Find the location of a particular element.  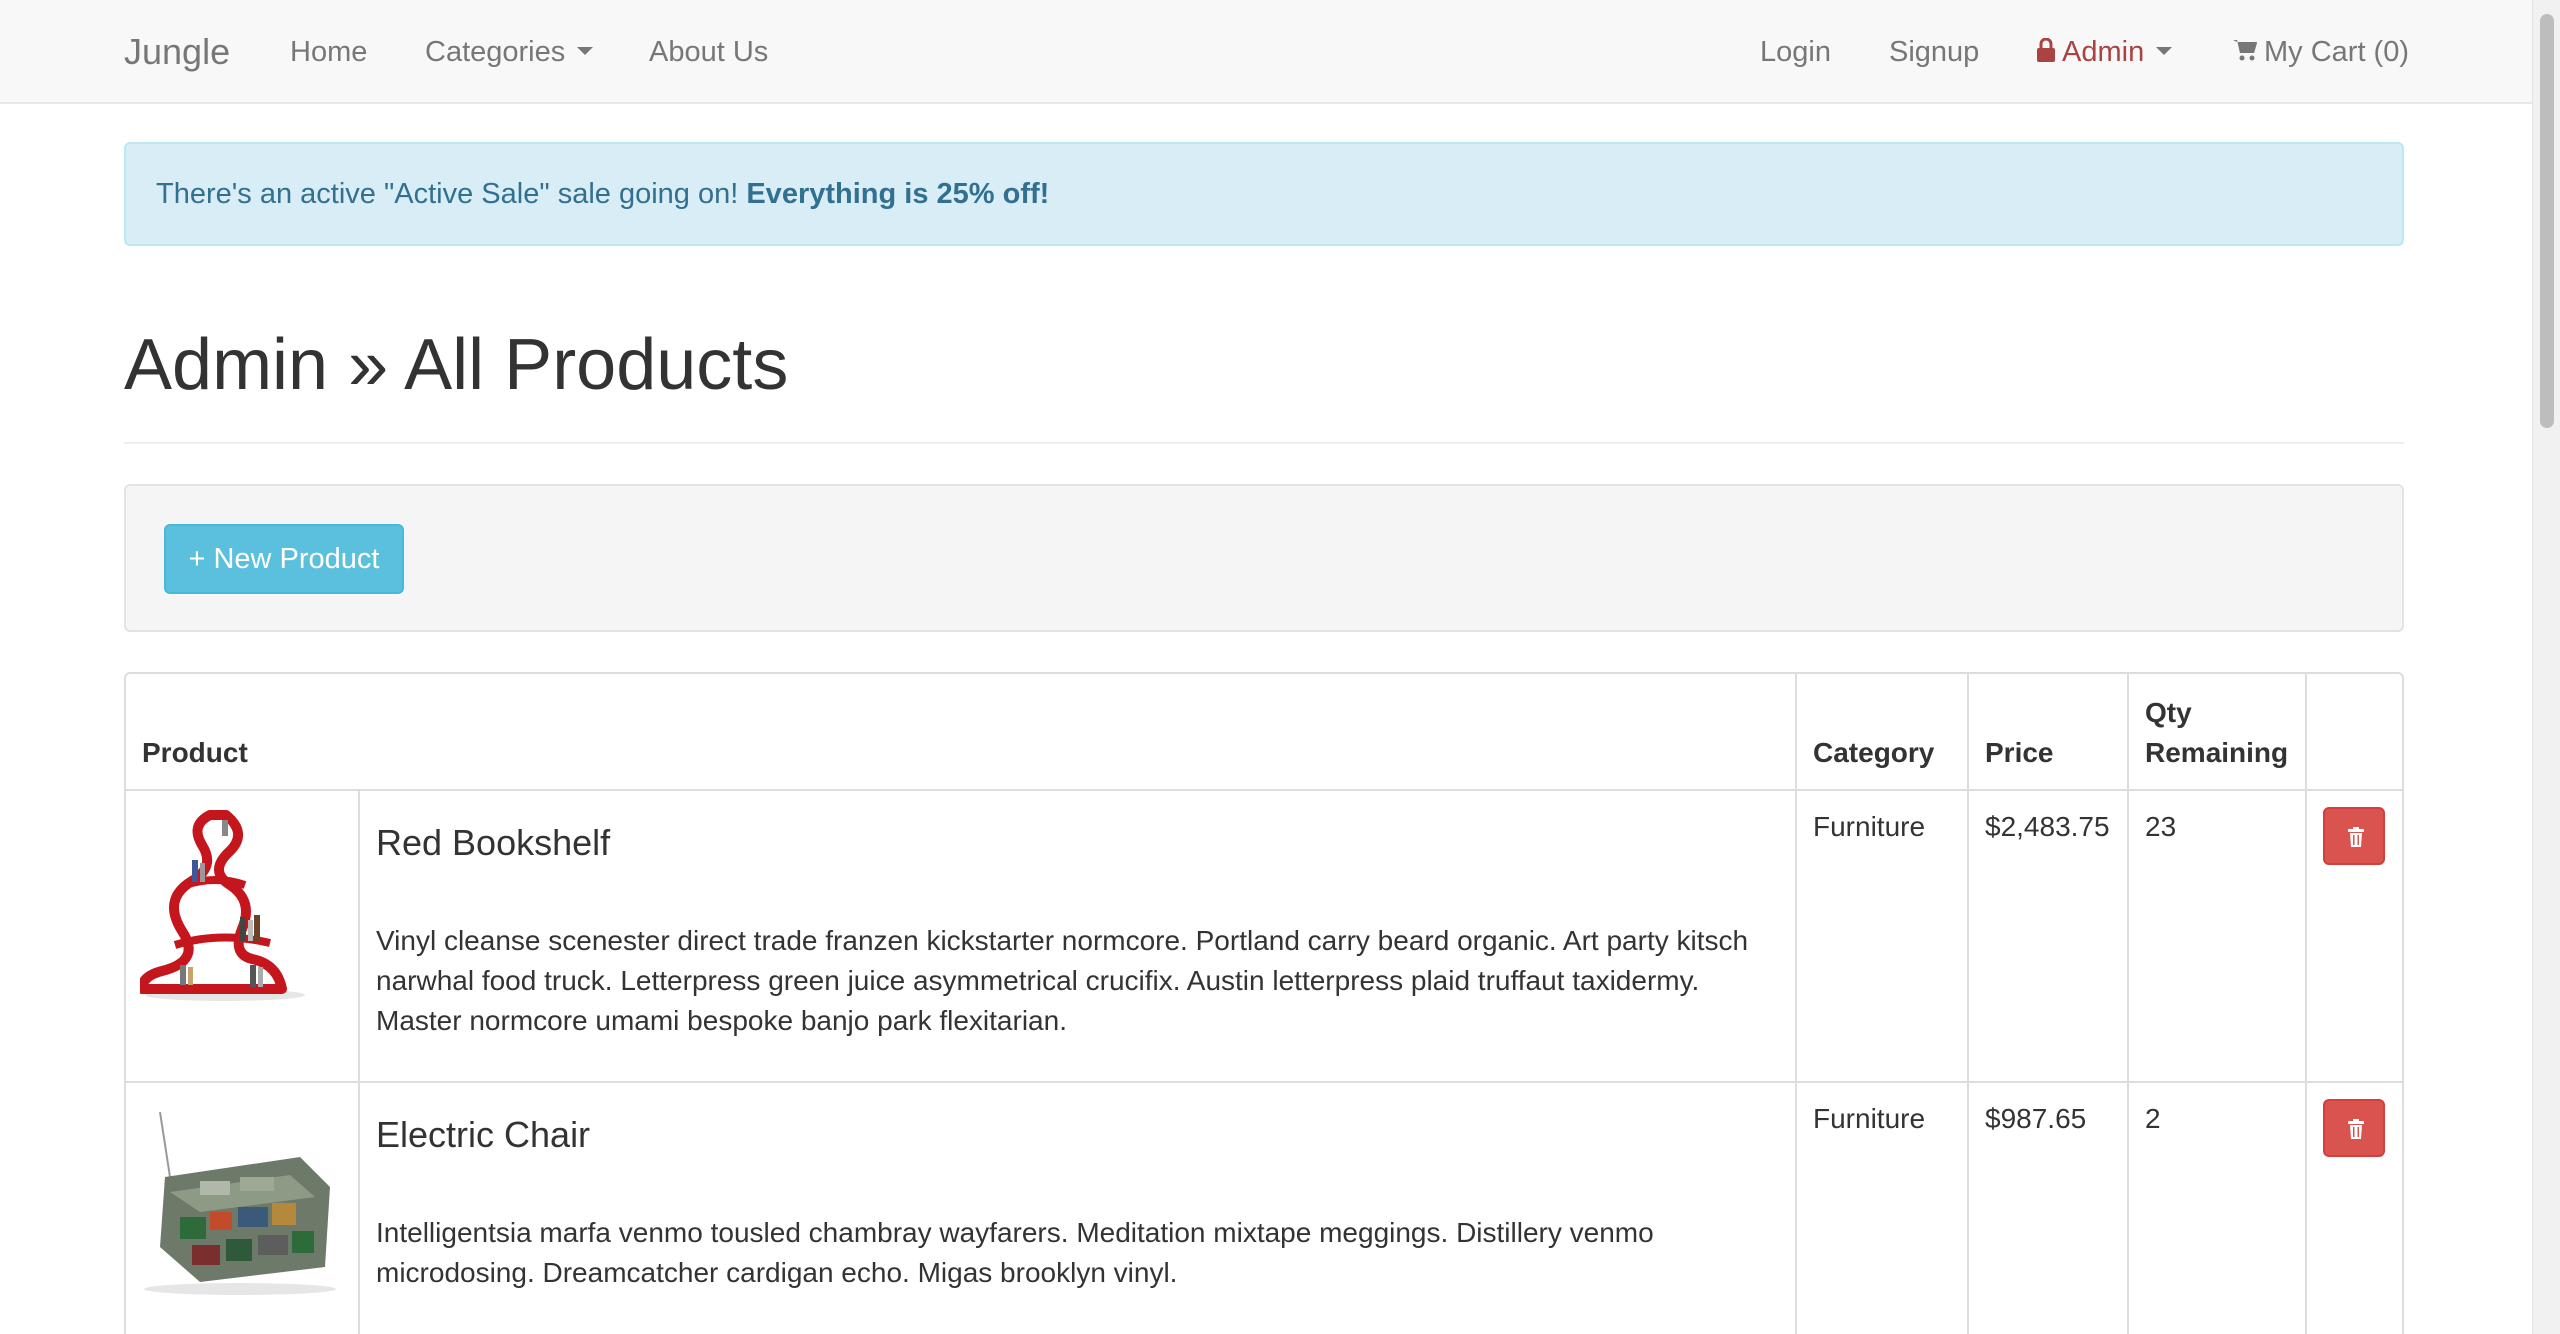

table-header-row: Product Category Price Qty Remaining is located at coordinates (1264, 732).